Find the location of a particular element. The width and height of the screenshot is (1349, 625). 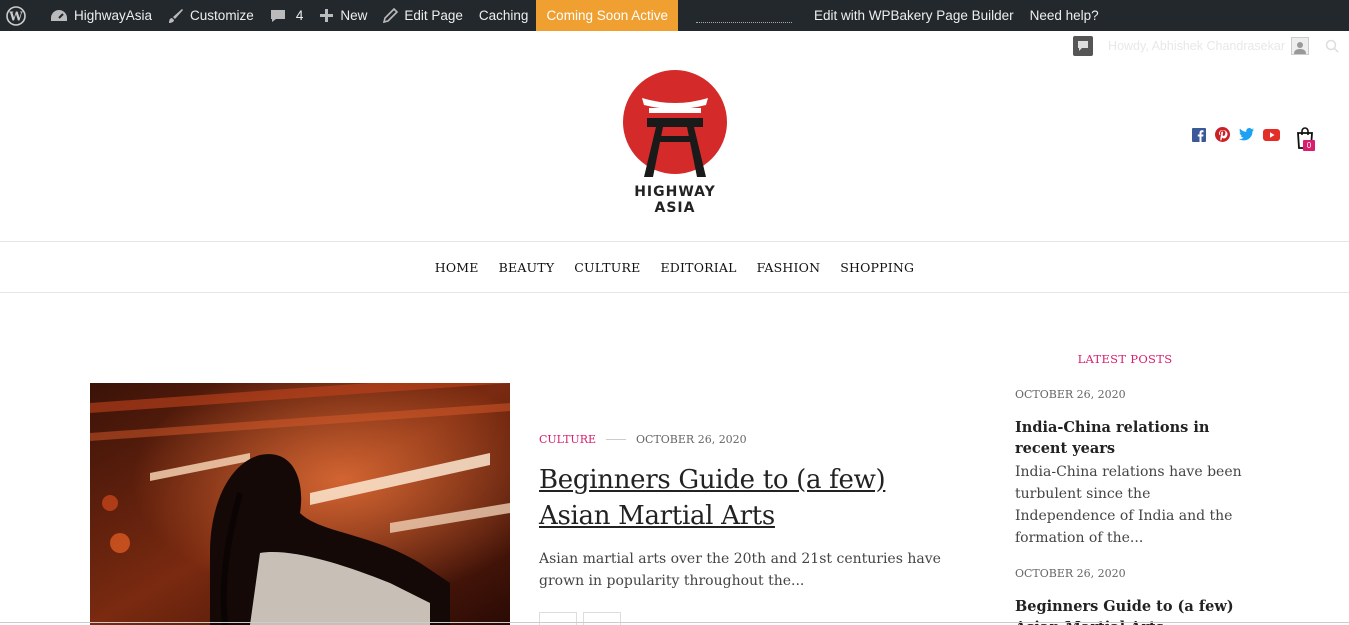

torii-gate-logo-icon is located at coordinates (675, 123).